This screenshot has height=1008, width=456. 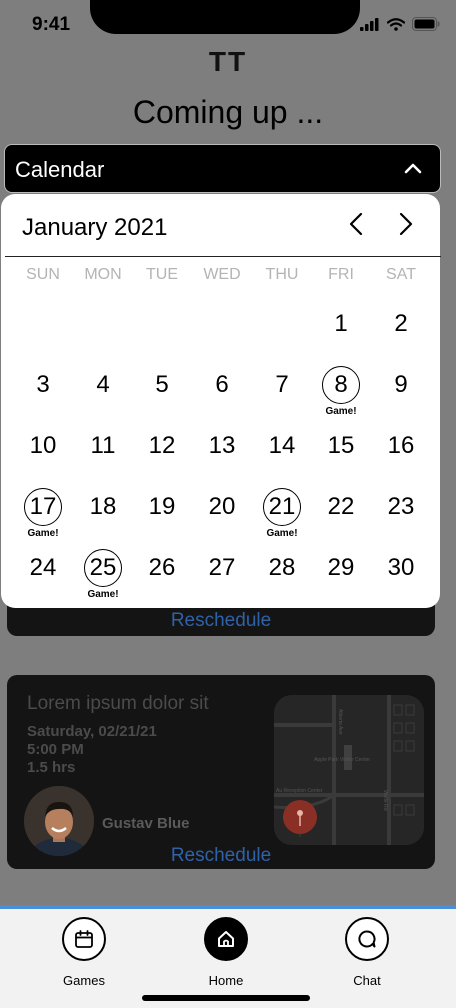 I want to click on next-month-button, so click(x=405, y=224).